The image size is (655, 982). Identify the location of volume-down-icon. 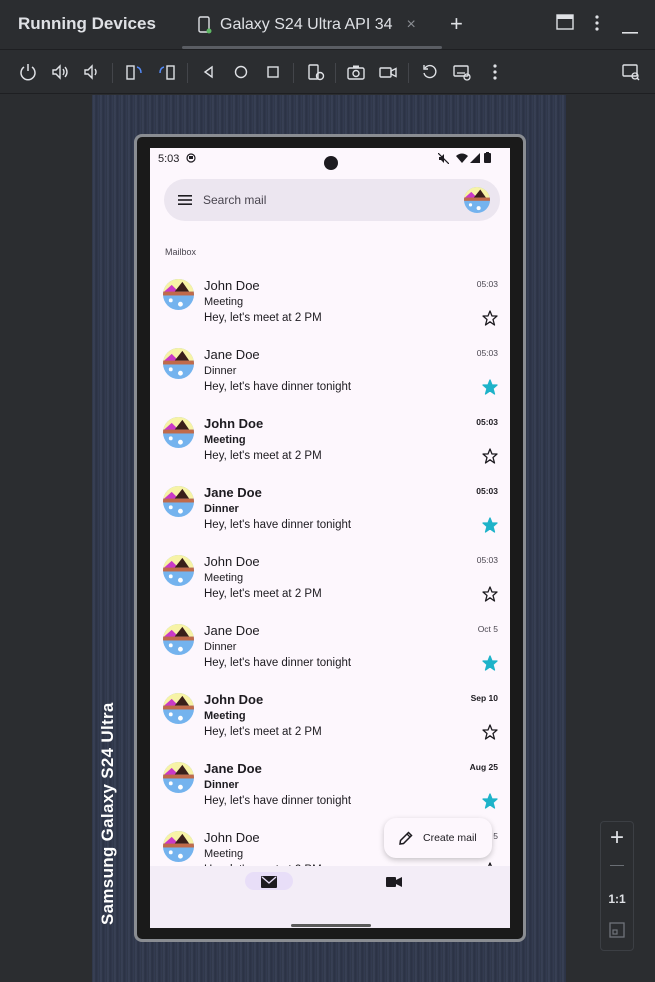
(92, 72).